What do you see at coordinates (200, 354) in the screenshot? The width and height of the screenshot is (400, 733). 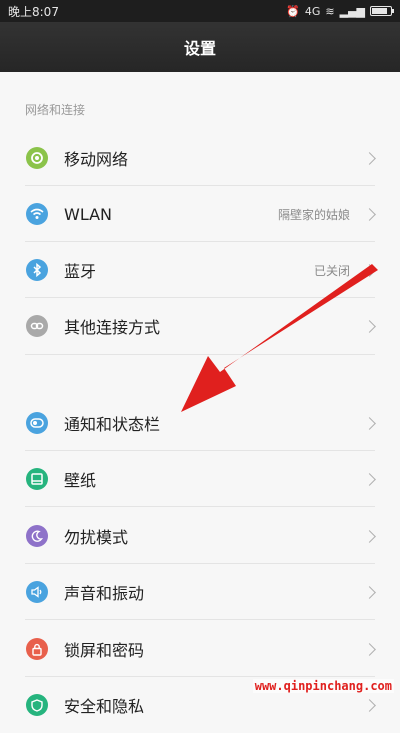 I see `section-divider` at bounding box center [200, 354].